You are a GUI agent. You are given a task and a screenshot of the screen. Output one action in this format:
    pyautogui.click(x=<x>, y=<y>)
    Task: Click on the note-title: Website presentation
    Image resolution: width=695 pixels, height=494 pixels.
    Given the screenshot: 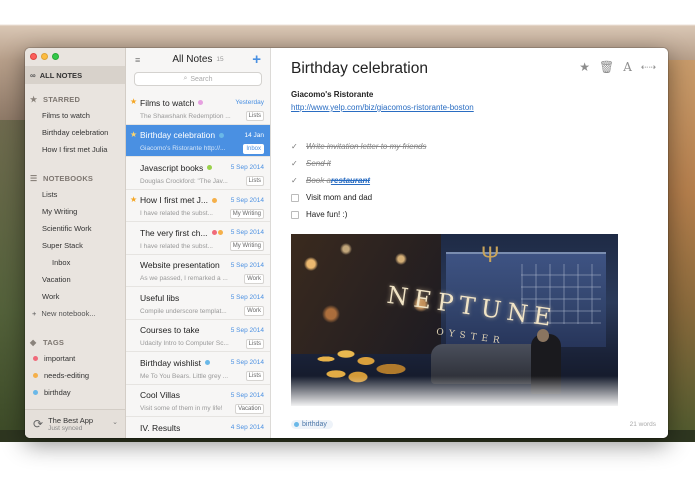 What is the action you would take?
    pyautogui.click(x=180, y=265)
    